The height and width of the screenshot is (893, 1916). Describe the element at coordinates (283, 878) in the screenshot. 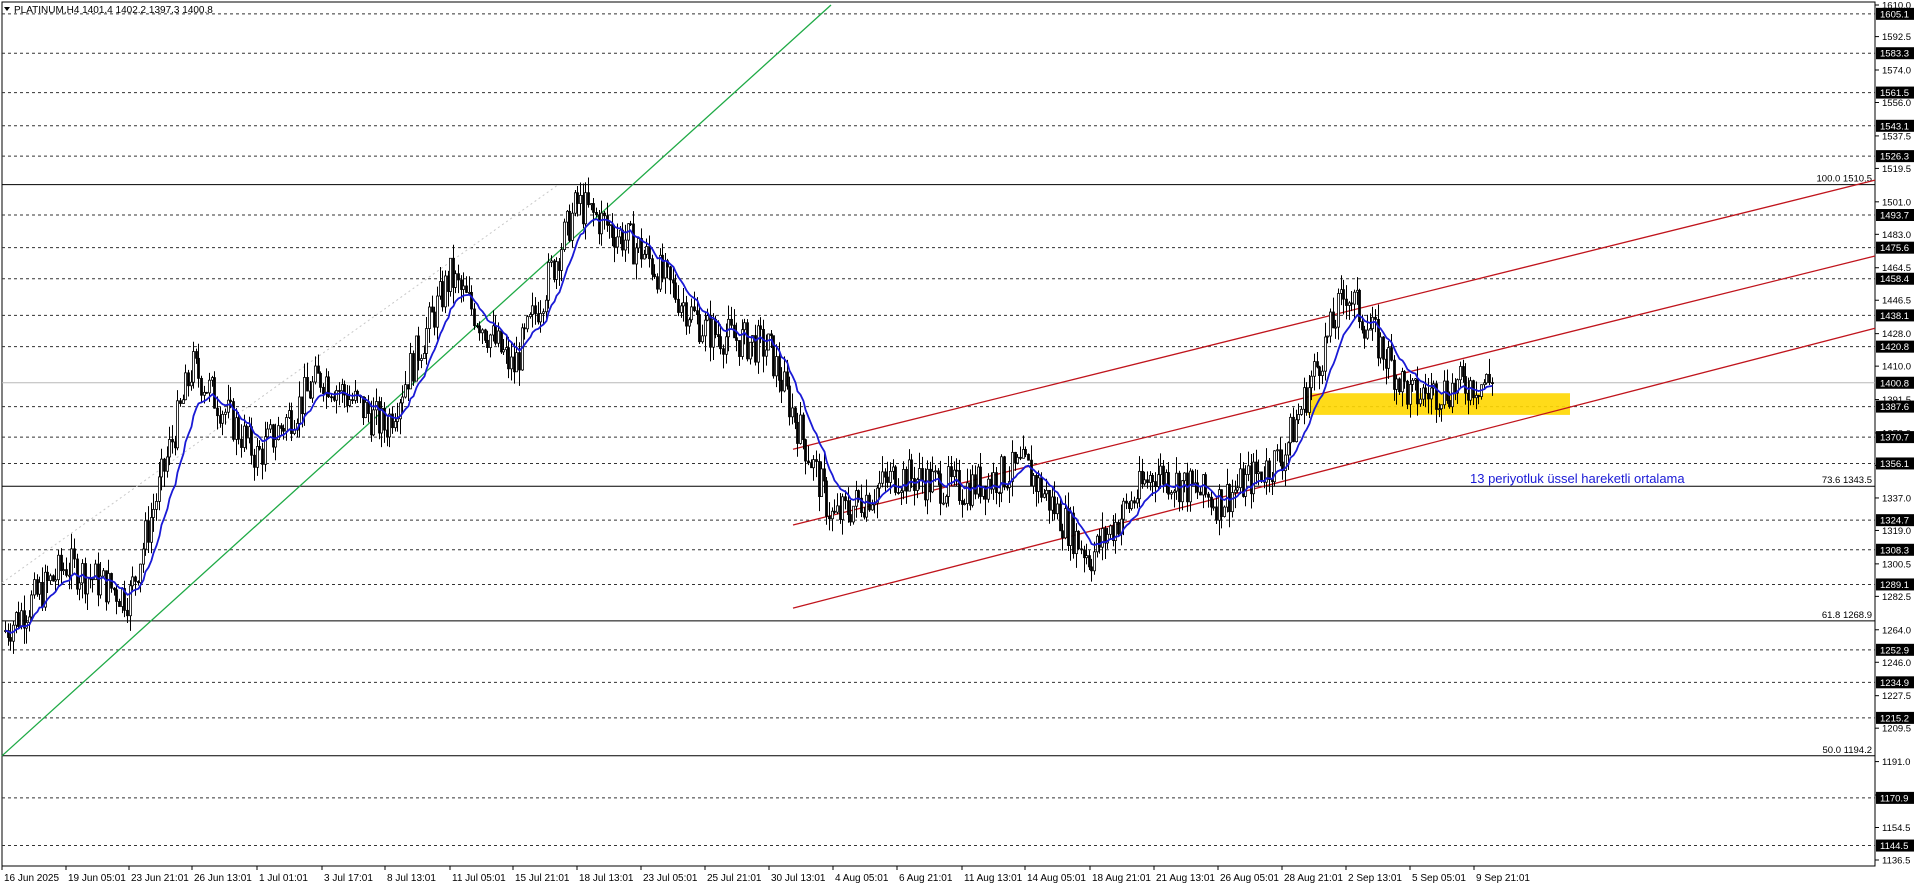

I see `x-tick-label: 1 Jul 01:01` at that location.